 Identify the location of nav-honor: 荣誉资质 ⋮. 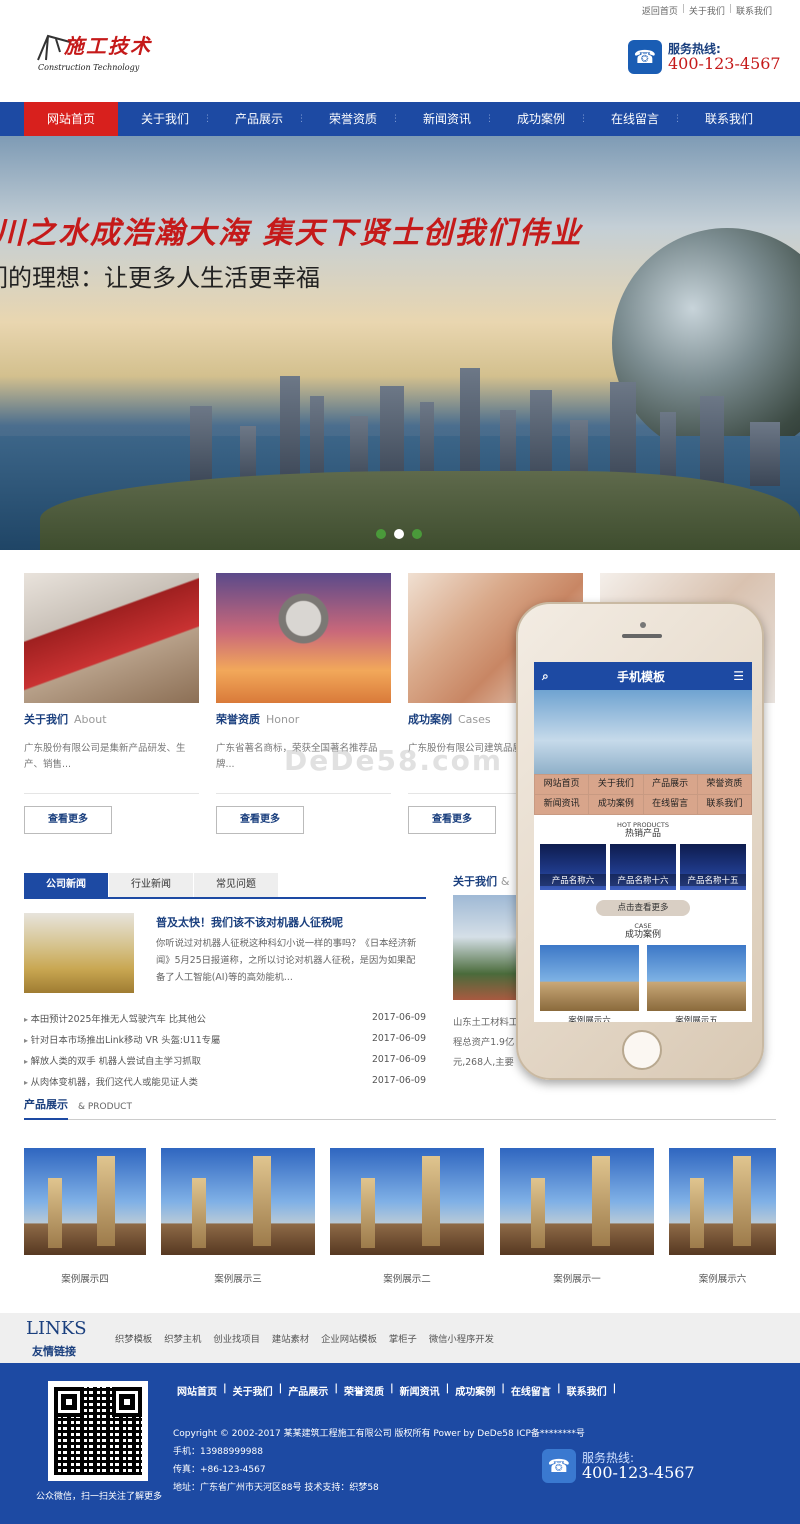
(353, 119).